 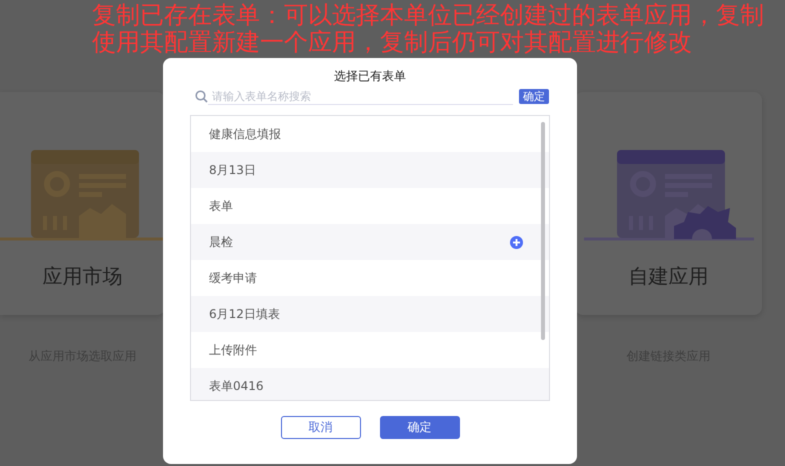 What do you see at coordinates (516, 242) in the screenshot?
I see `add-icon` at bounding box center [516, 242].